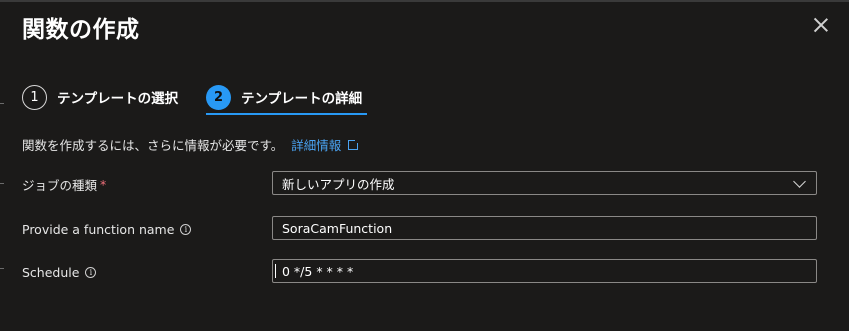  I want to click on description: 関数を作成するには、さらに情報が必要です。 詳細情報, so click(191, 144).